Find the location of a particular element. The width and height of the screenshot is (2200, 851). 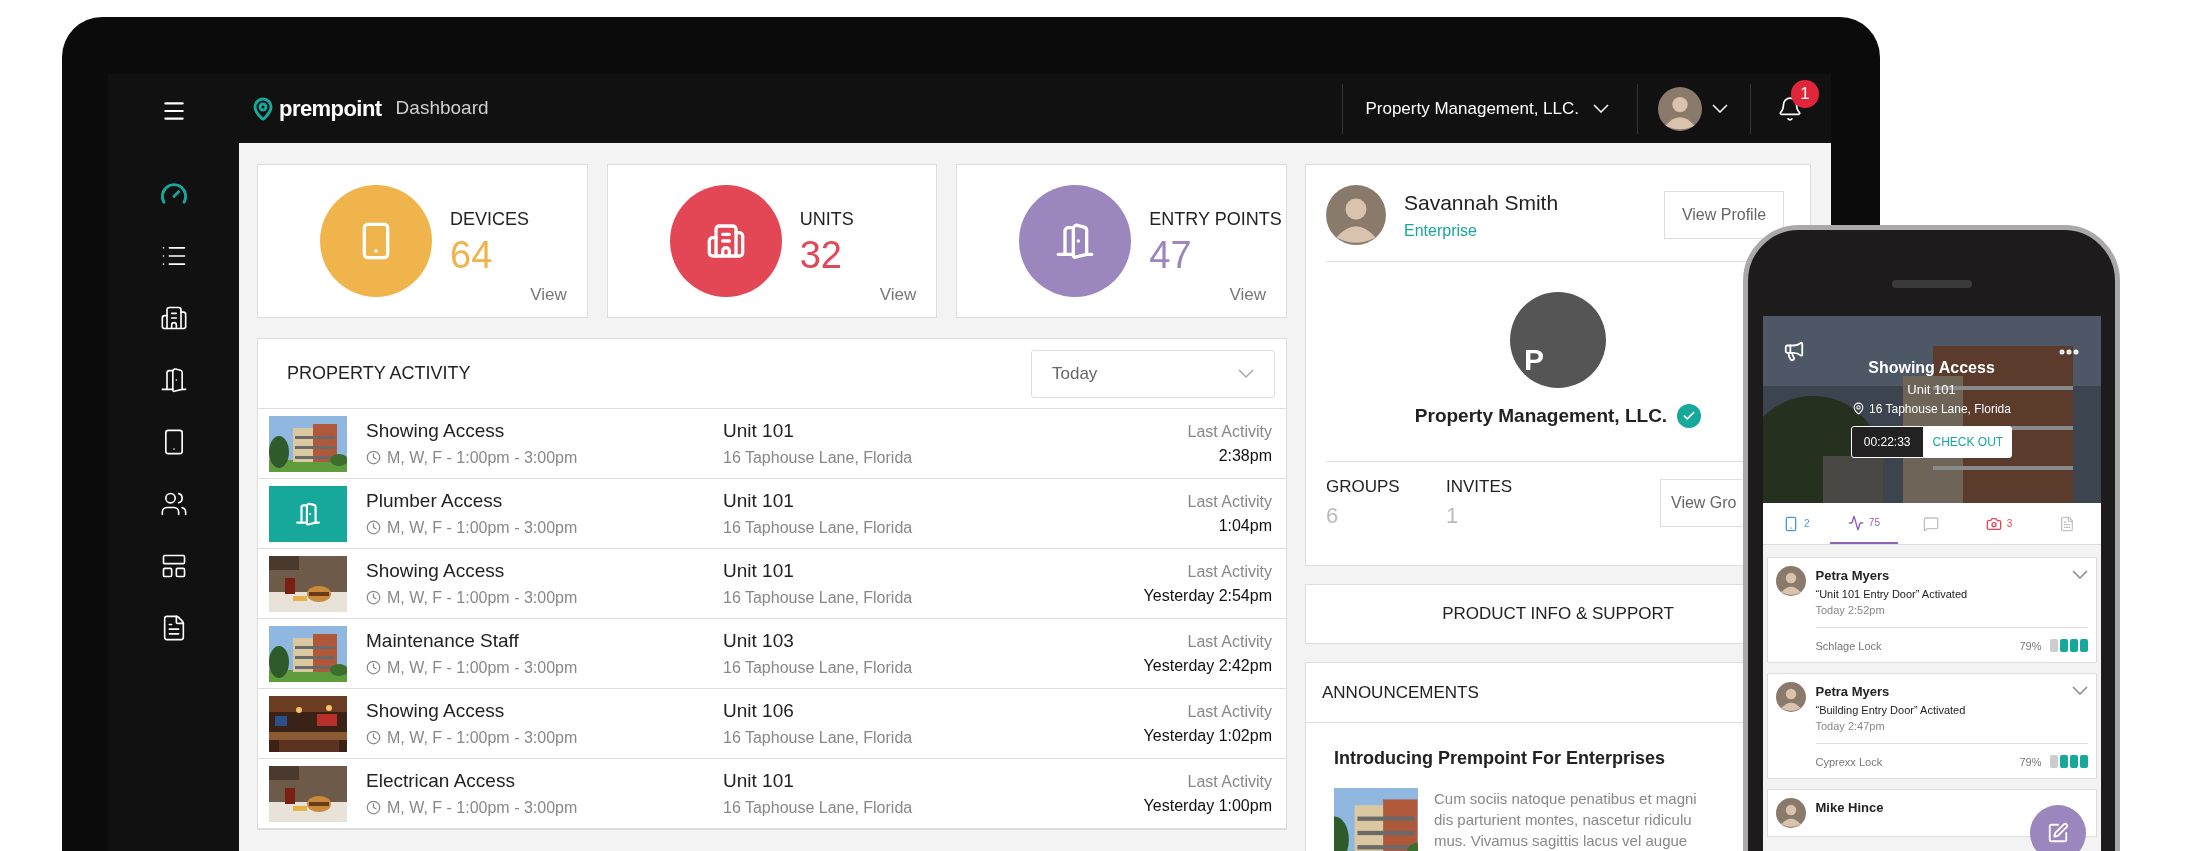

stat-label: ENTRY POINTS is located at coordinates (1215, 219).